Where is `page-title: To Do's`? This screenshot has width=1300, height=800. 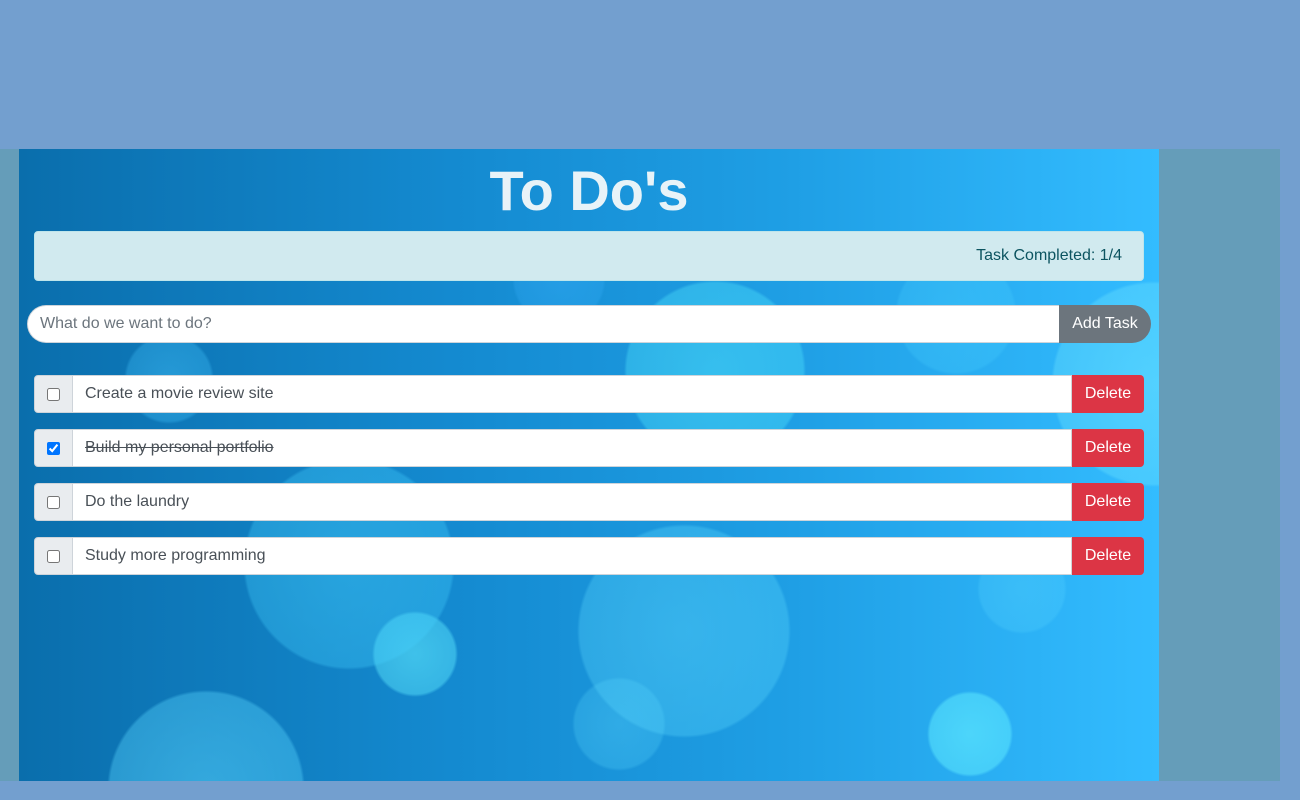 page-title: To Do's is located at coordinates (589, 190).